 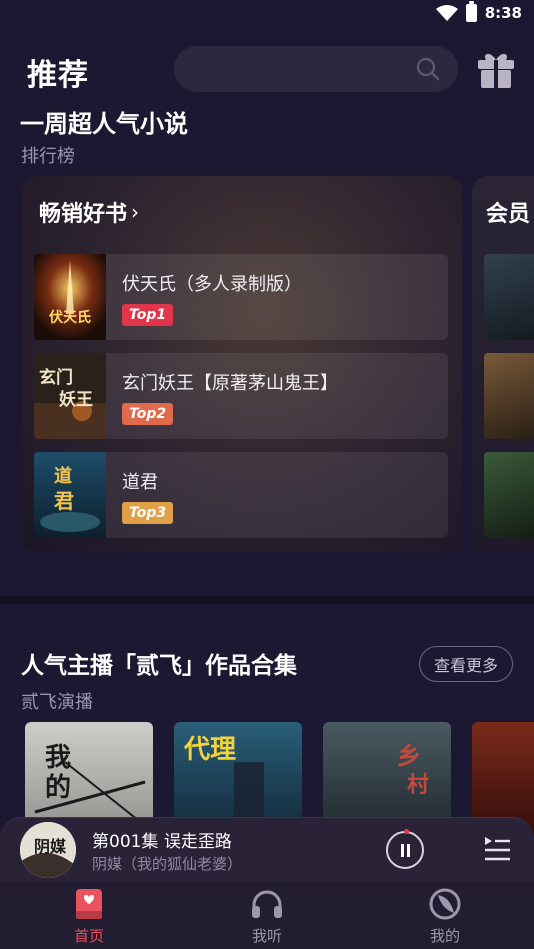 I want to click on gift-icon, so click(x=496, y=69).